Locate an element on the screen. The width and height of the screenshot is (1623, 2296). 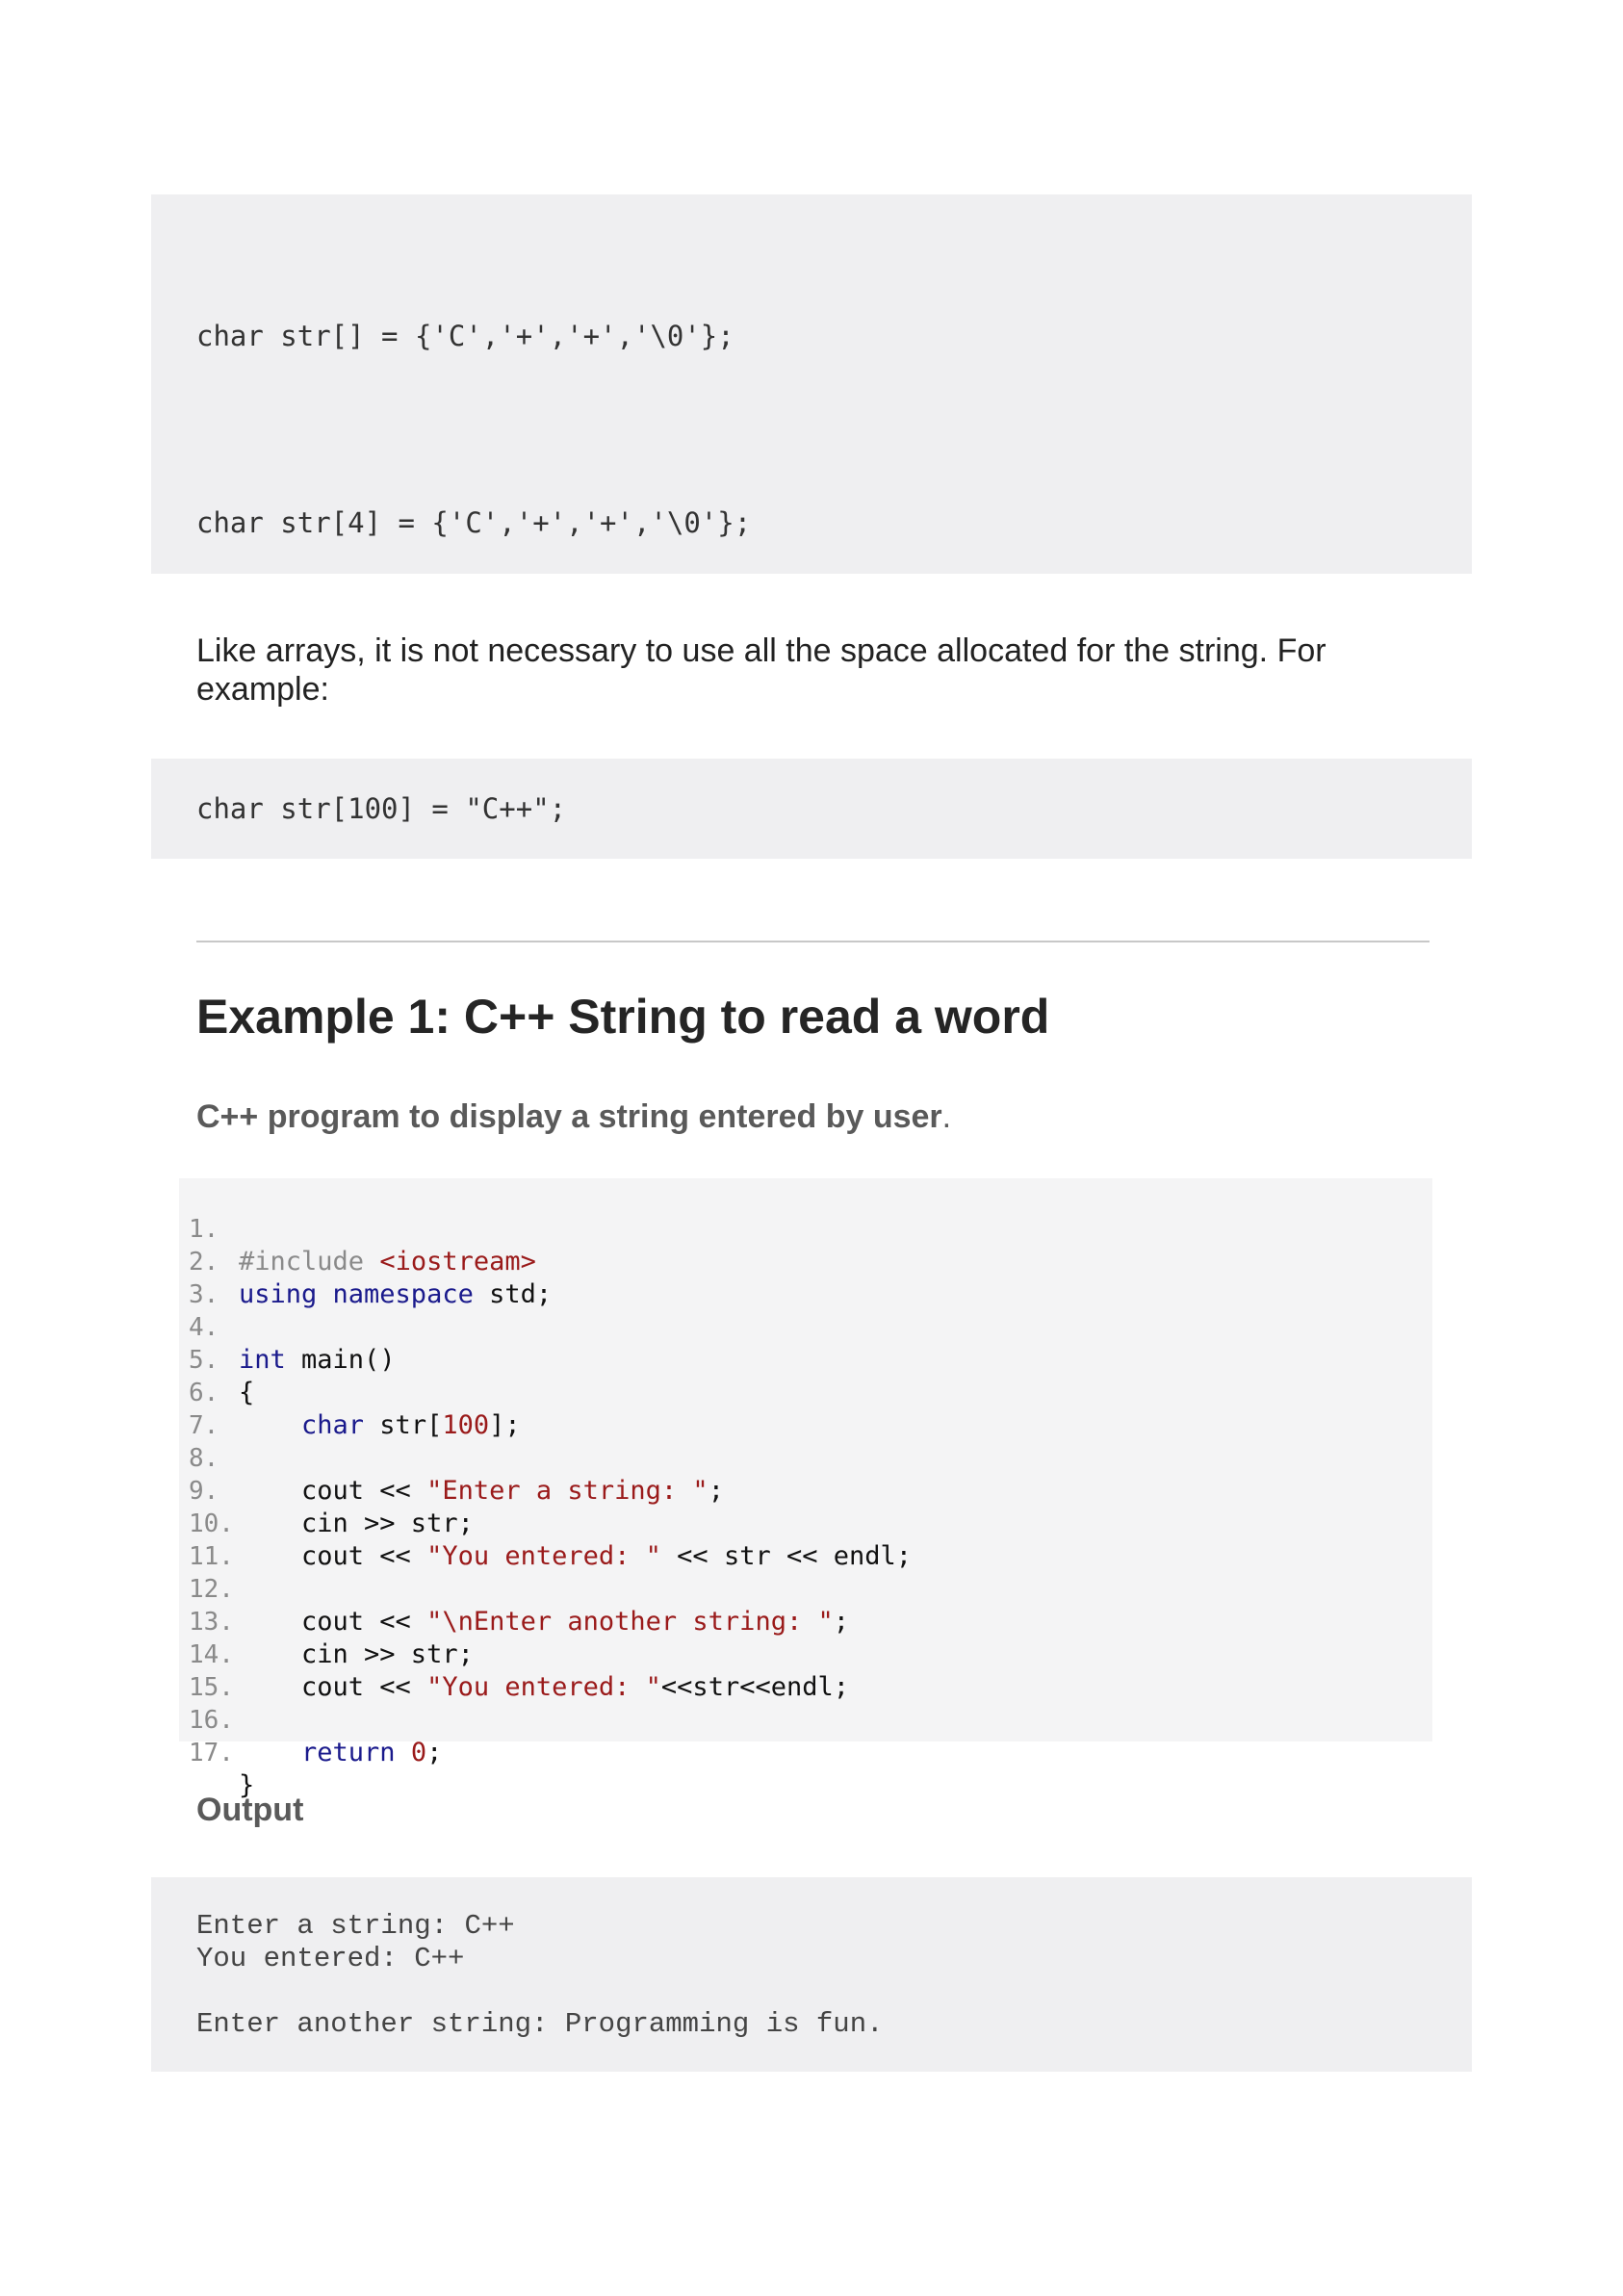
listing-line: 17. } is located at coordinates (216, 1752).